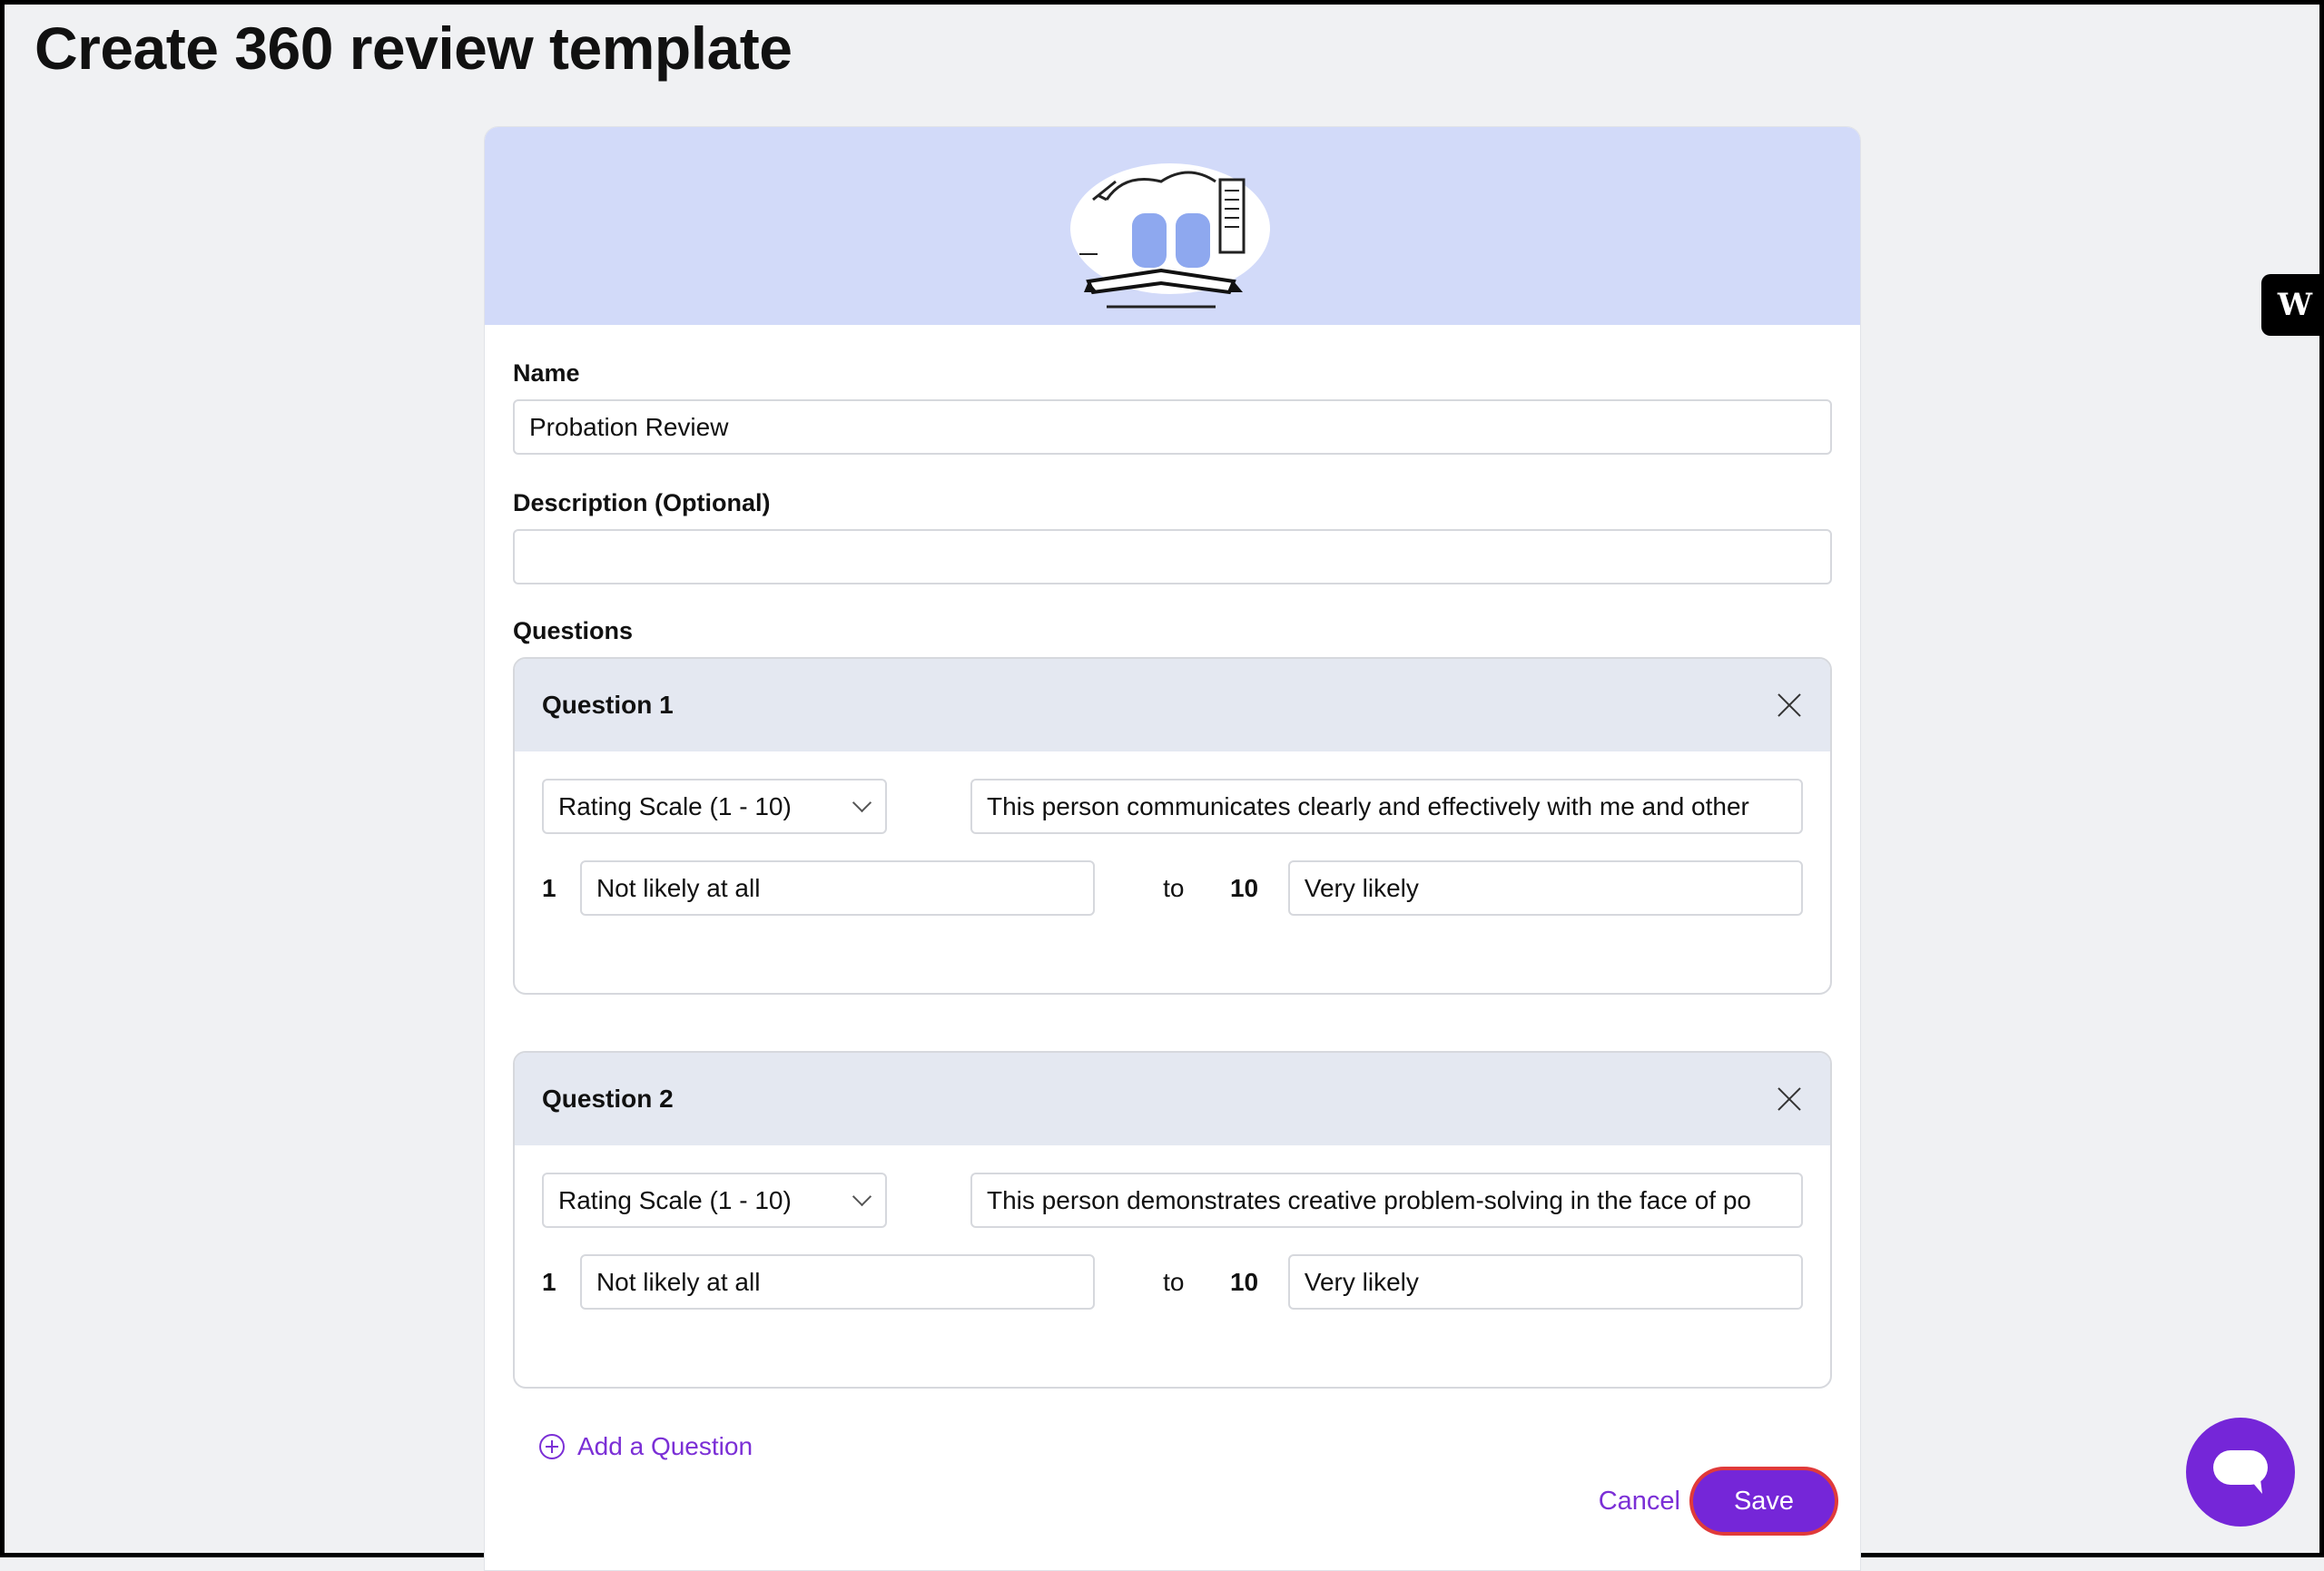 This screenshot has width=2324, height=1571. I want to click on page-title: Create 360 review template, so click(413, 48).